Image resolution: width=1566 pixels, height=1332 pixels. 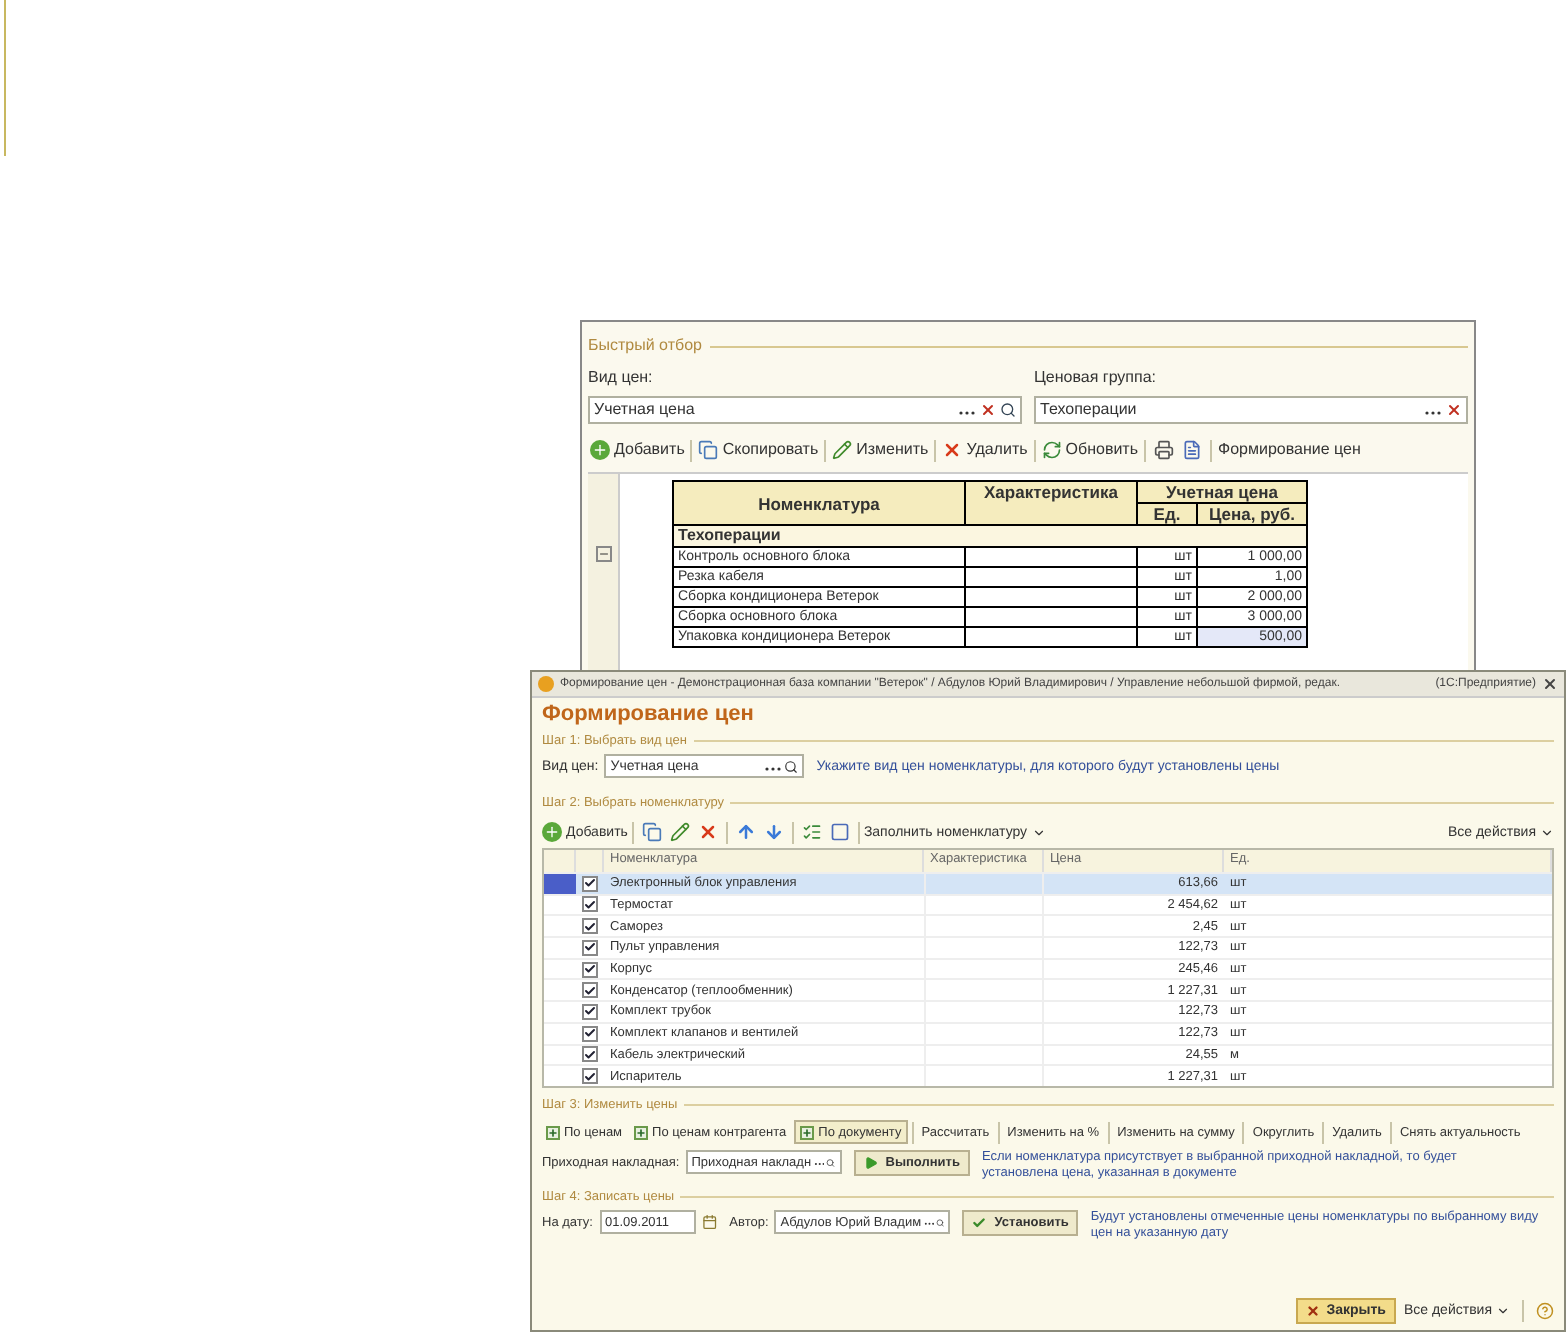 What do you see at coordinates (1051, 450) in the screenshot?
I see `refresh-icon` at bounding box center [1051, 450].